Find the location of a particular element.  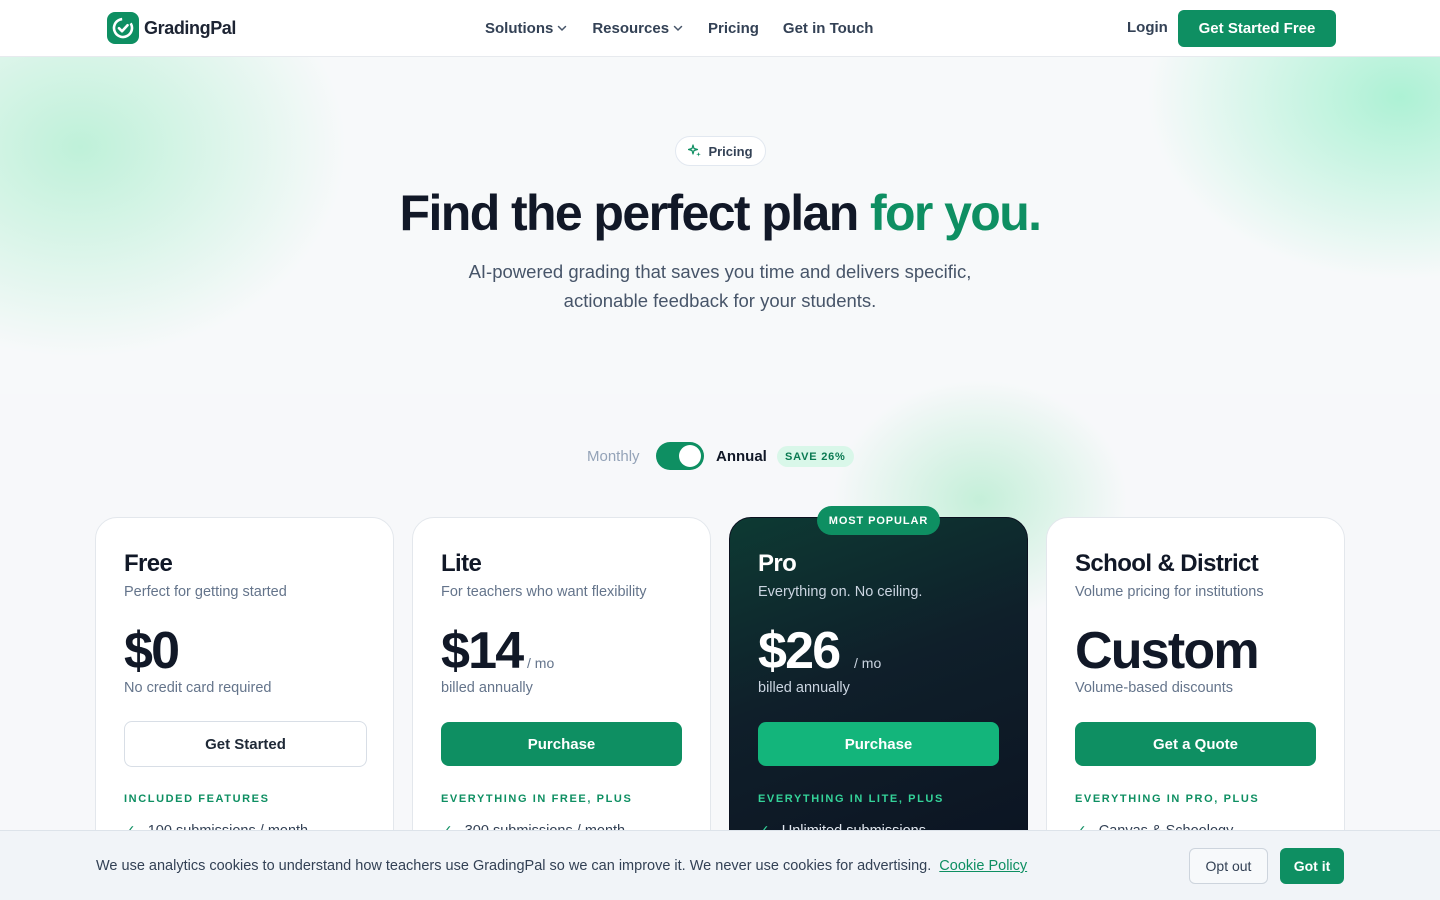

nav-solutions-label: Solutions is located at coordinates (519, 28).